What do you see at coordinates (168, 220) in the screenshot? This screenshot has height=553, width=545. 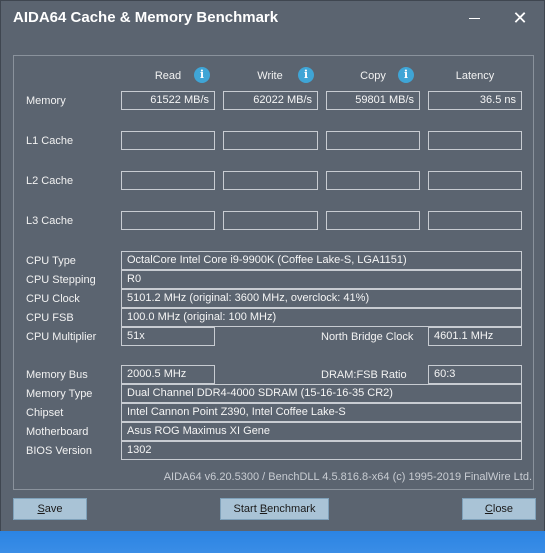 I see `l3-read-value` at bounding box center [168, 220].